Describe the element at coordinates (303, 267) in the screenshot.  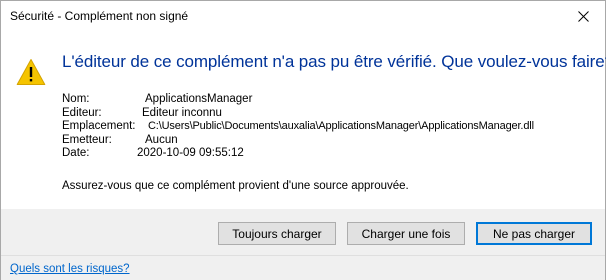
I see `dialog-footer: Quels sont les risques?` at that location.